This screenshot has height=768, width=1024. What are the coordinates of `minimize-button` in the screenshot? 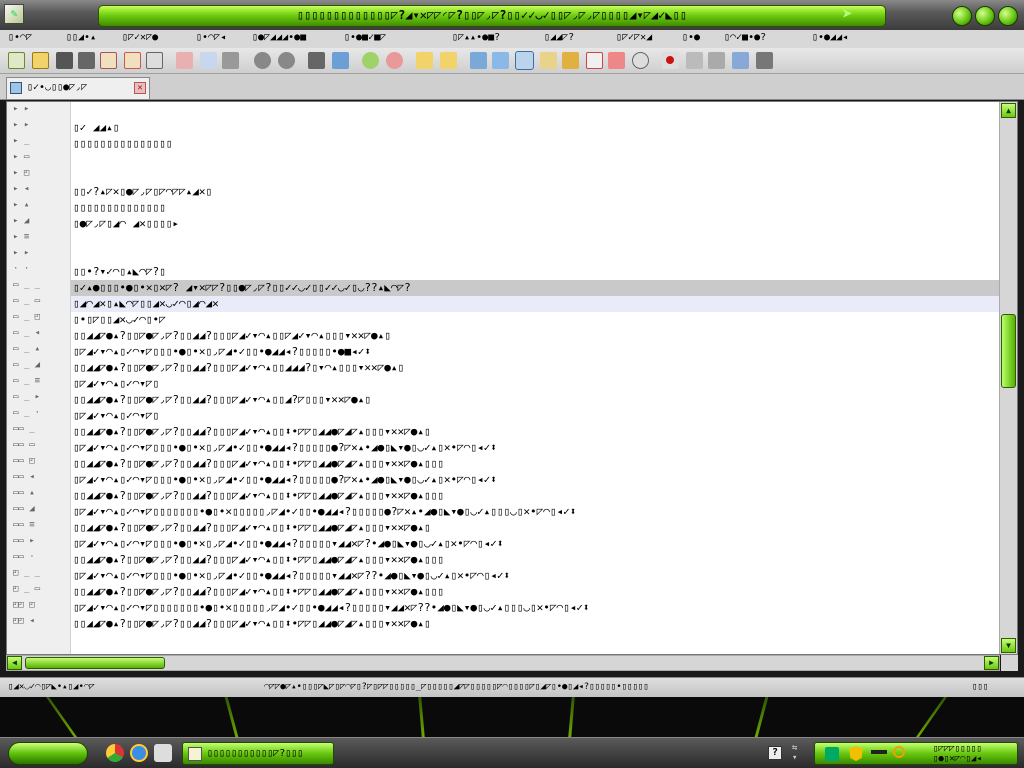 It's located at (962, 16).